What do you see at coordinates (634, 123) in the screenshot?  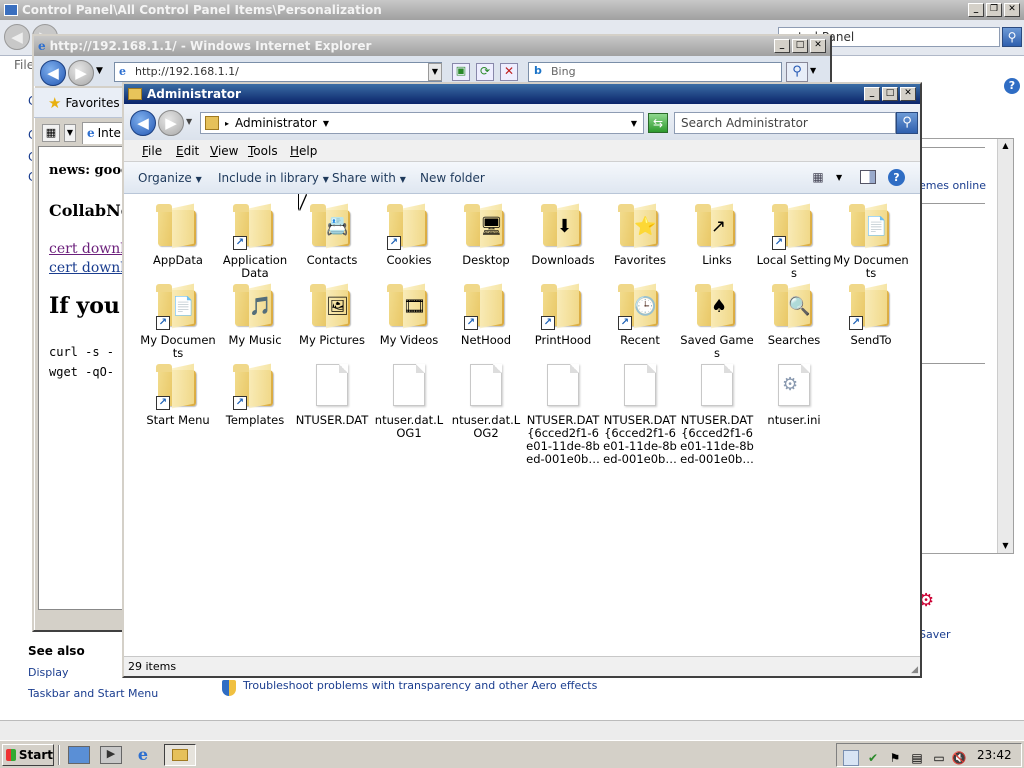 I see `address-history-dropdown-icon: ▼` at bounding box center [634, 123].